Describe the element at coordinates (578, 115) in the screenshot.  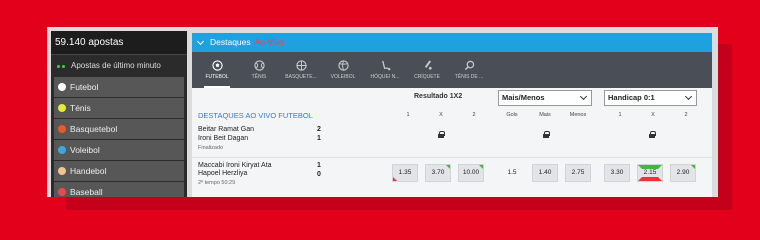
I see `col-header-under: Menos` at that location.